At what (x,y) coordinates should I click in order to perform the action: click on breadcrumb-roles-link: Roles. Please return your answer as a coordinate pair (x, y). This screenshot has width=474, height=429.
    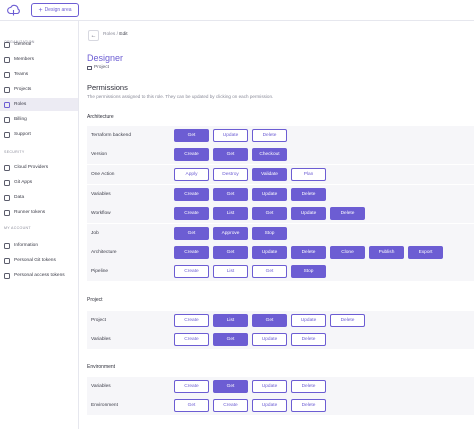
    Looking at the image, I should click on (109, 34).